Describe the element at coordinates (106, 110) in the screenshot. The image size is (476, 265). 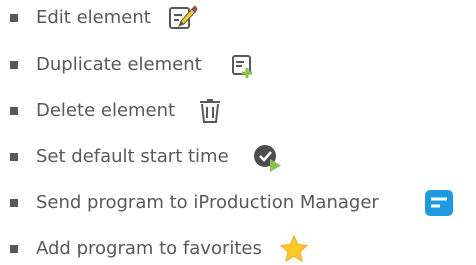
I see `delete-element-label: Delete element` at that location.